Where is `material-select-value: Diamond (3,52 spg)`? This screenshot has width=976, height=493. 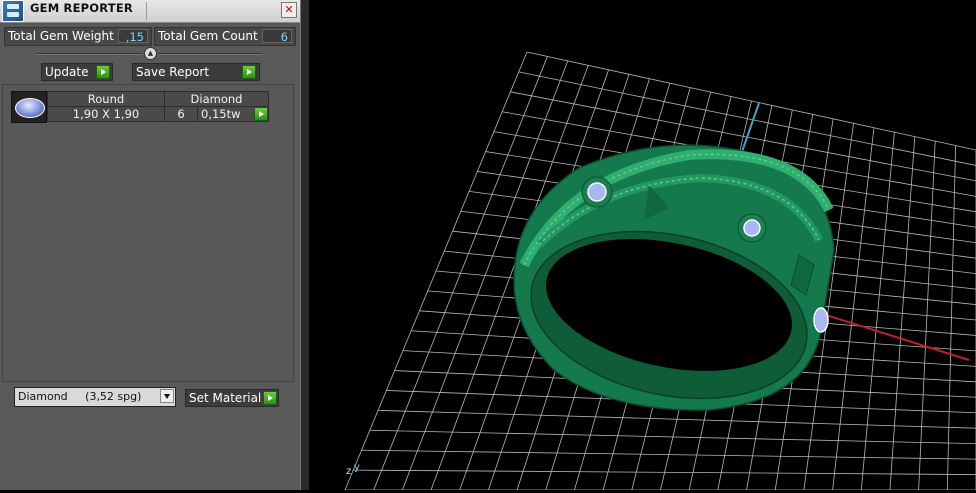
material-select-value: Diamond (3,52 spg) is located at coordinates (80, 396).